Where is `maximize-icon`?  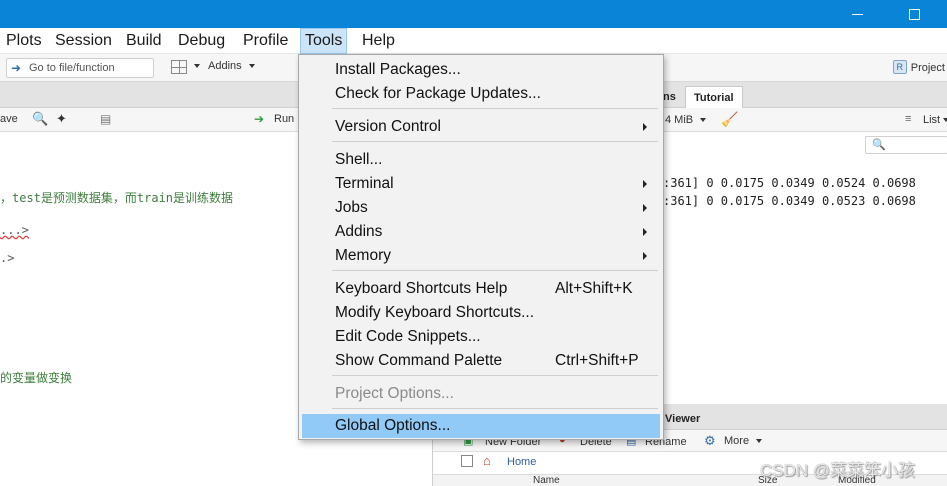
maximize-icon is located at coordinates (914, 14).